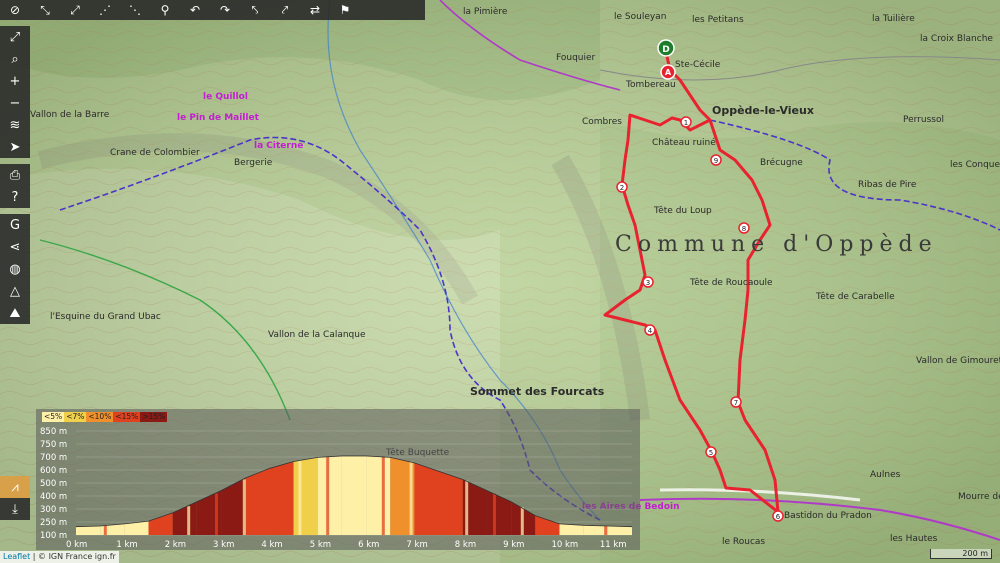  What do you see at coordinates (15, 37) in the screenshot?
I see `expand-icon: ⤢` at bounding box center [15, 37].